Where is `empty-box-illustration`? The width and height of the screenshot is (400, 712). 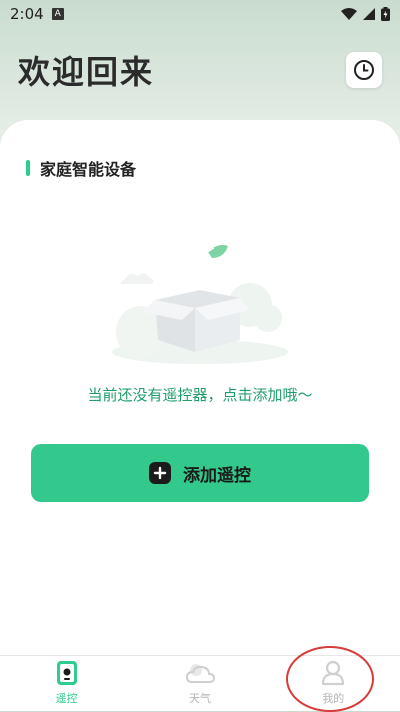 empty-box-illustration is located at coordinates (200, 304).